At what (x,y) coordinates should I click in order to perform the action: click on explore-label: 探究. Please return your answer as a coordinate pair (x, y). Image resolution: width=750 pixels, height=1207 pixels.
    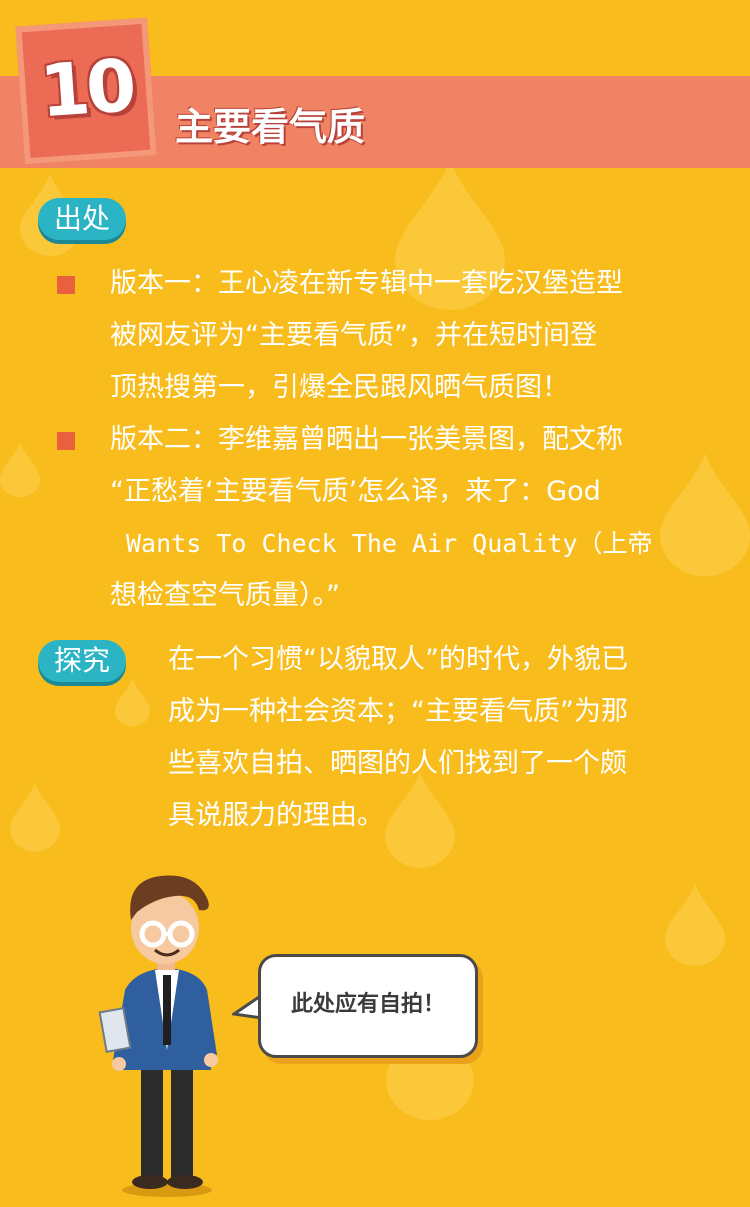
    Looking at the image, I should click on (82, 661).